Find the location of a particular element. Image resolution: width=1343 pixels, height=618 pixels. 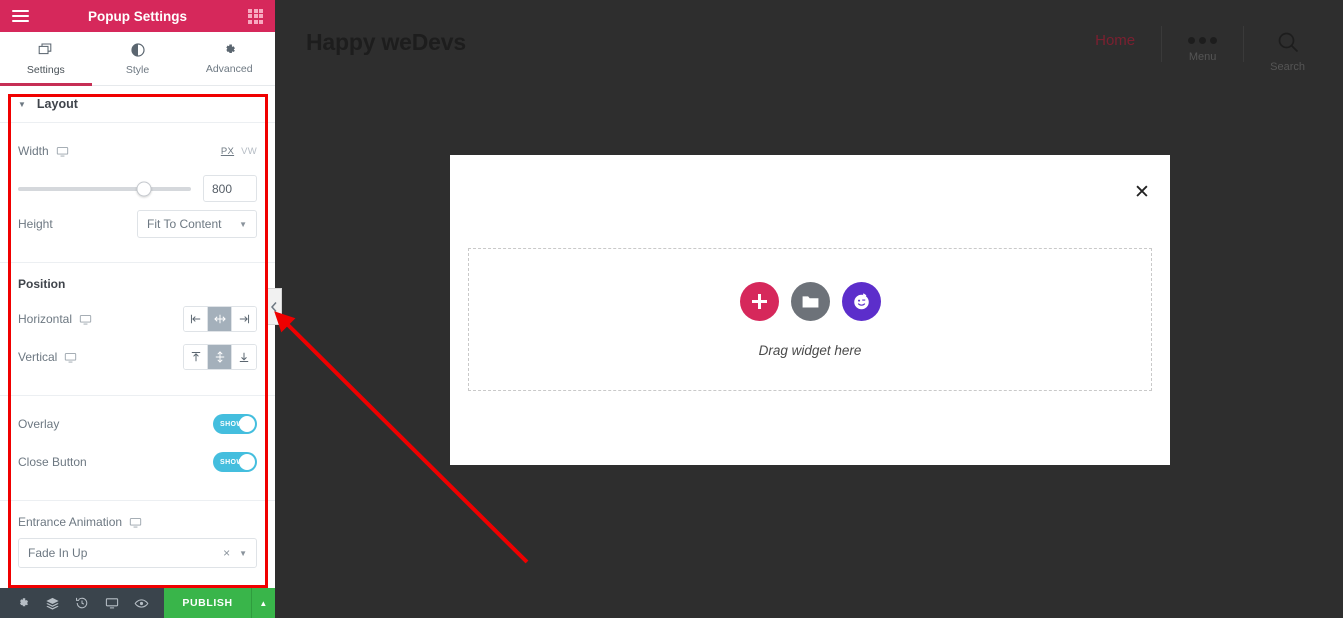

close-button-toggle: SHOW is located at coordinates (235, 462).